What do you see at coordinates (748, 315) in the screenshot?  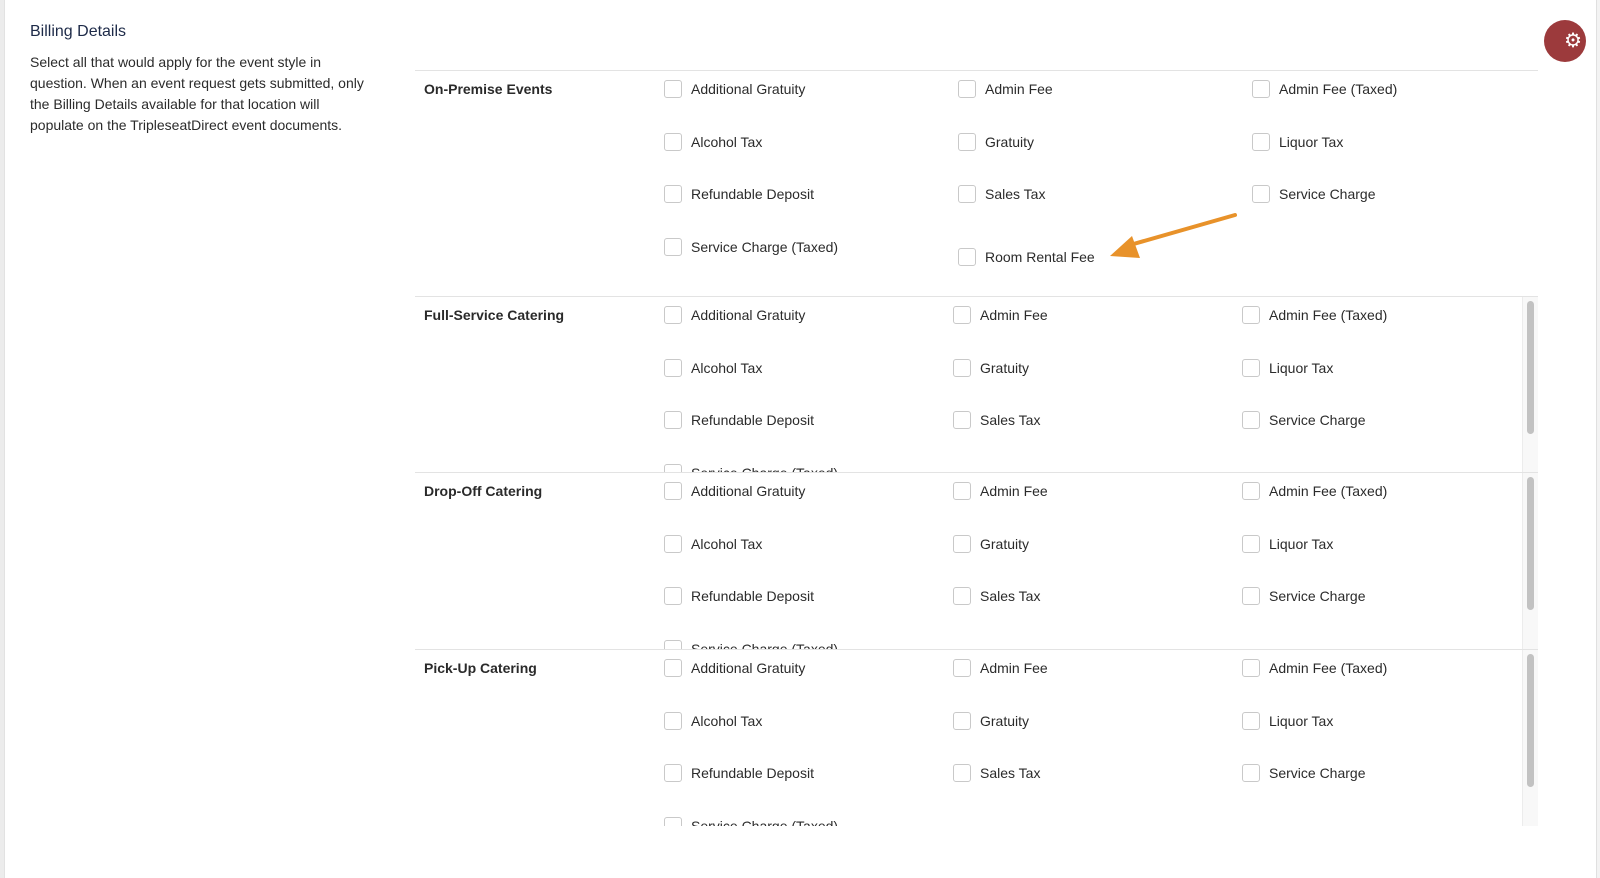 I see `option-label: Additional Gratuity` at bounding box center [748, 315].